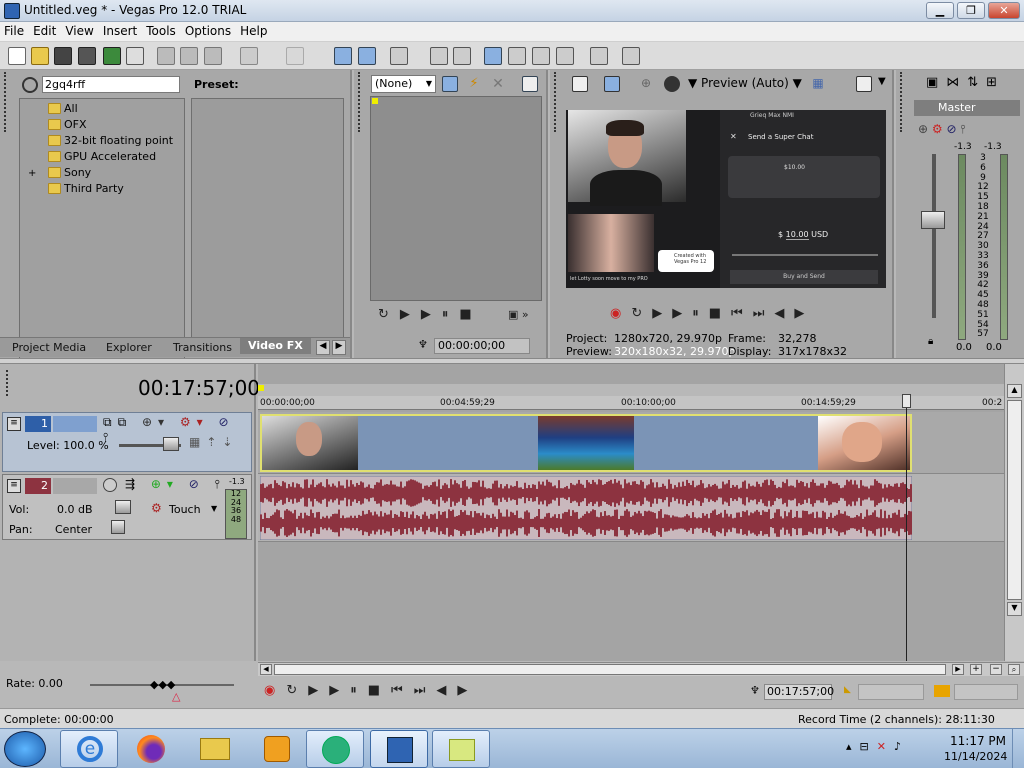  Describe the element at coordinates (456, 198) in the screenshot. I see `trimmer-view` at that location.